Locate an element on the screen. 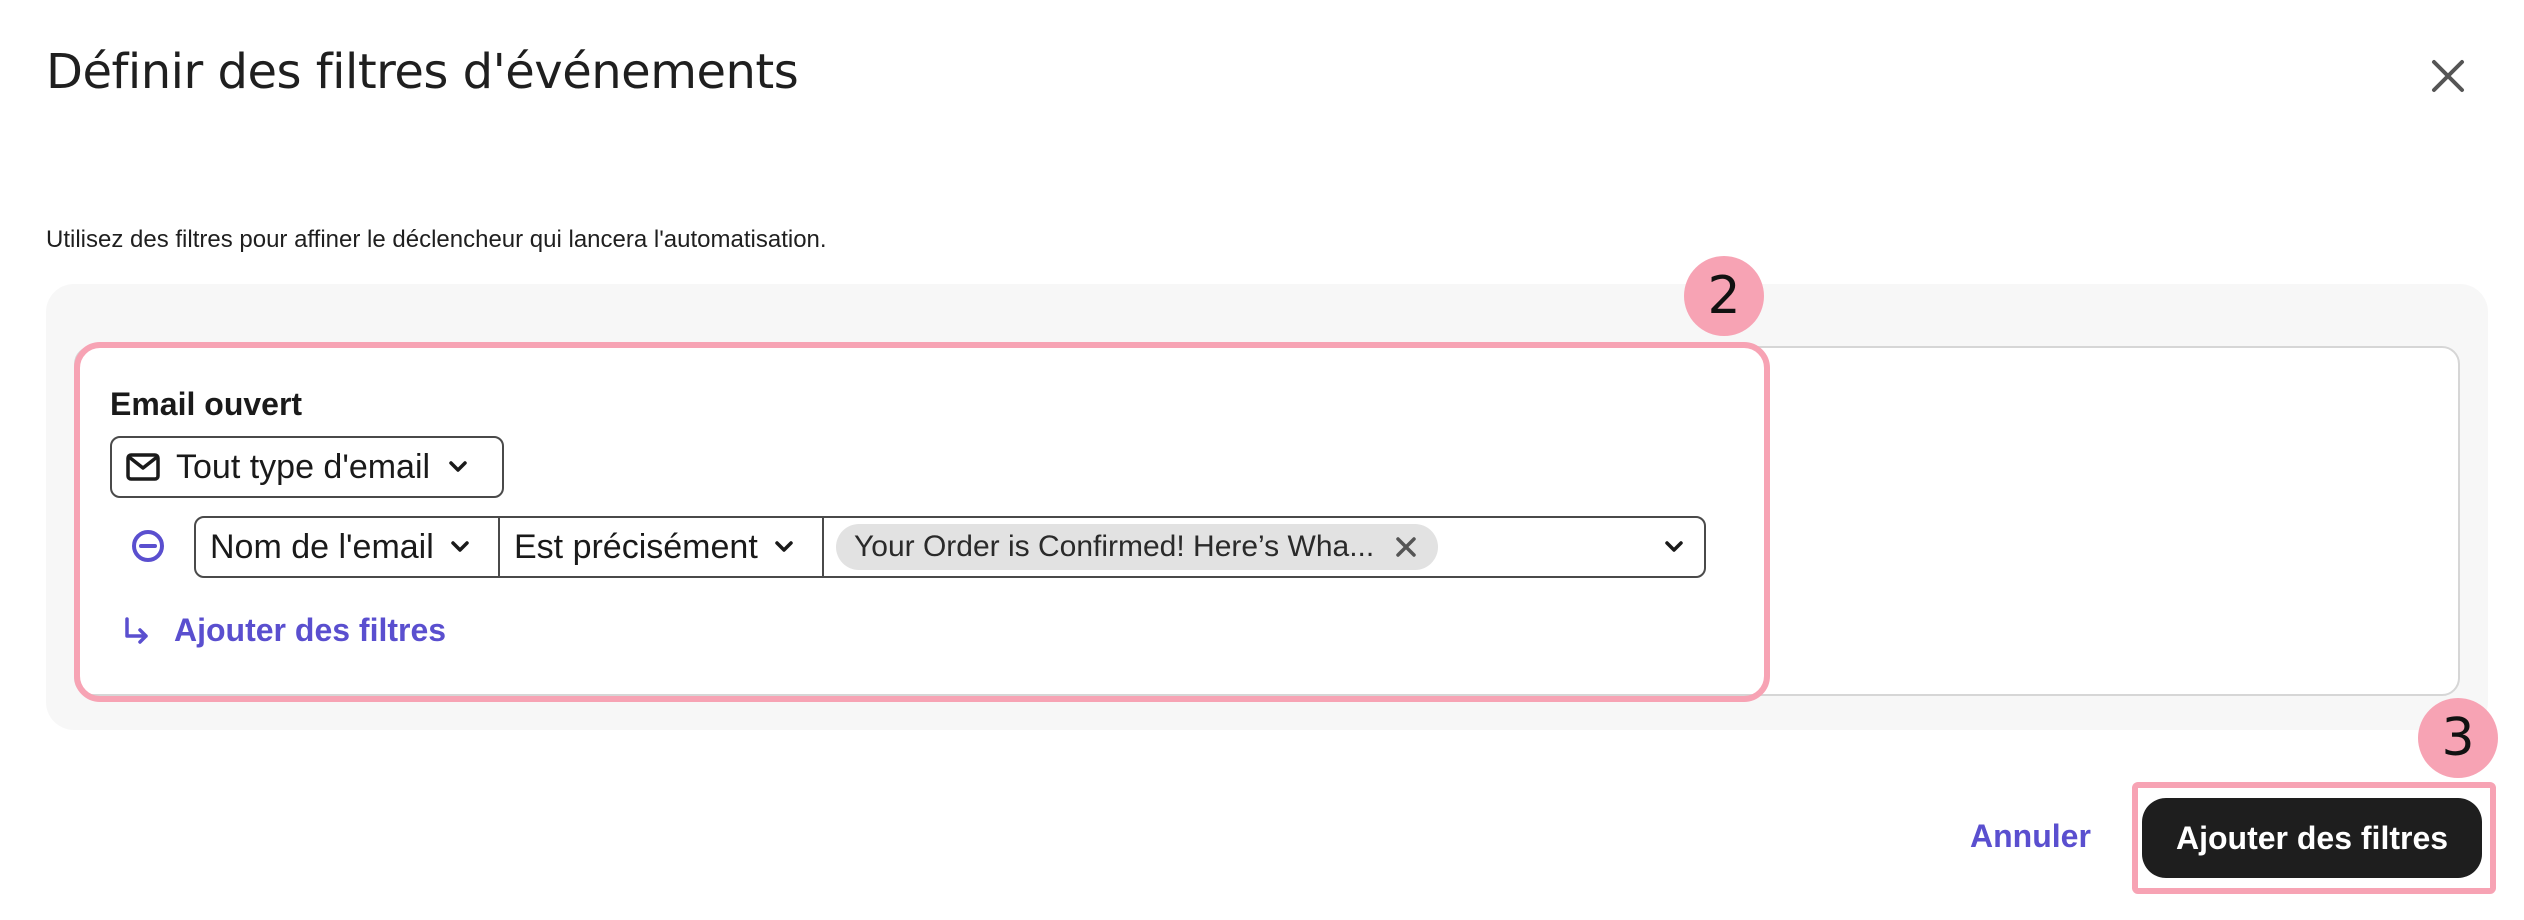 The width and height of the screenshot is (2524, 920). step-badge-2: 2 is located at coordinates (1724, 296).